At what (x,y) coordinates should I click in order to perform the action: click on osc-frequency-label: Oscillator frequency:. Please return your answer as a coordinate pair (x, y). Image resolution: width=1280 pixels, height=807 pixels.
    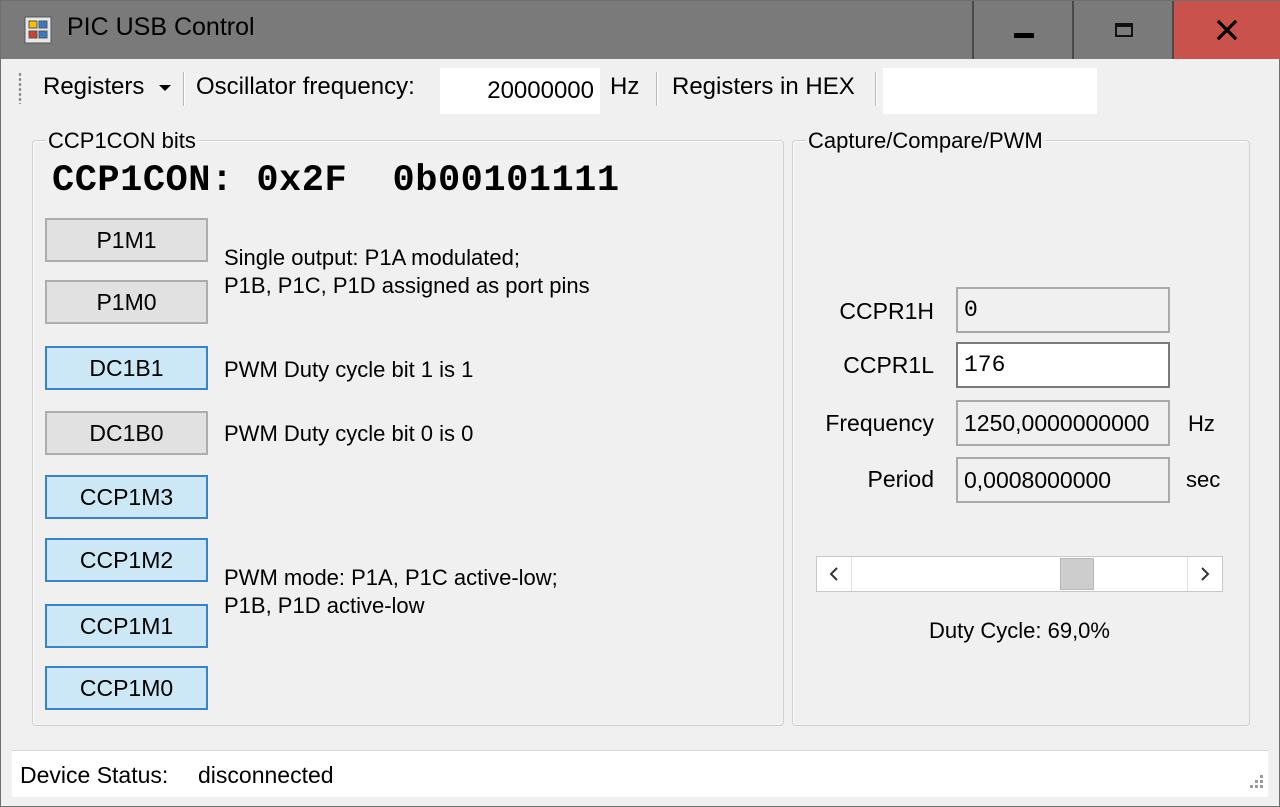
    Looking at the image, I should click on (305, 86).